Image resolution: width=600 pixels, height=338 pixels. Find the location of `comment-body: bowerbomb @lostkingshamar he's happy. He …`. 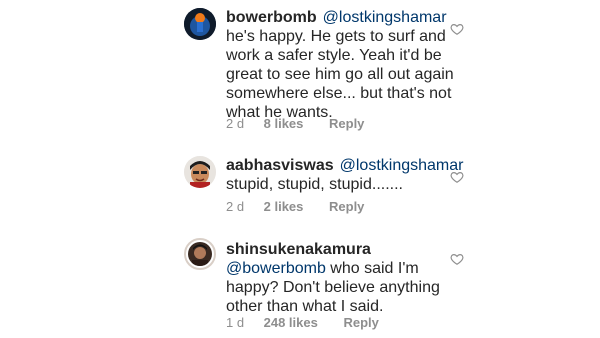

comment-body: bowerbomb @lostkingshamar he's happy. He … is located at coordinates (342, 65).